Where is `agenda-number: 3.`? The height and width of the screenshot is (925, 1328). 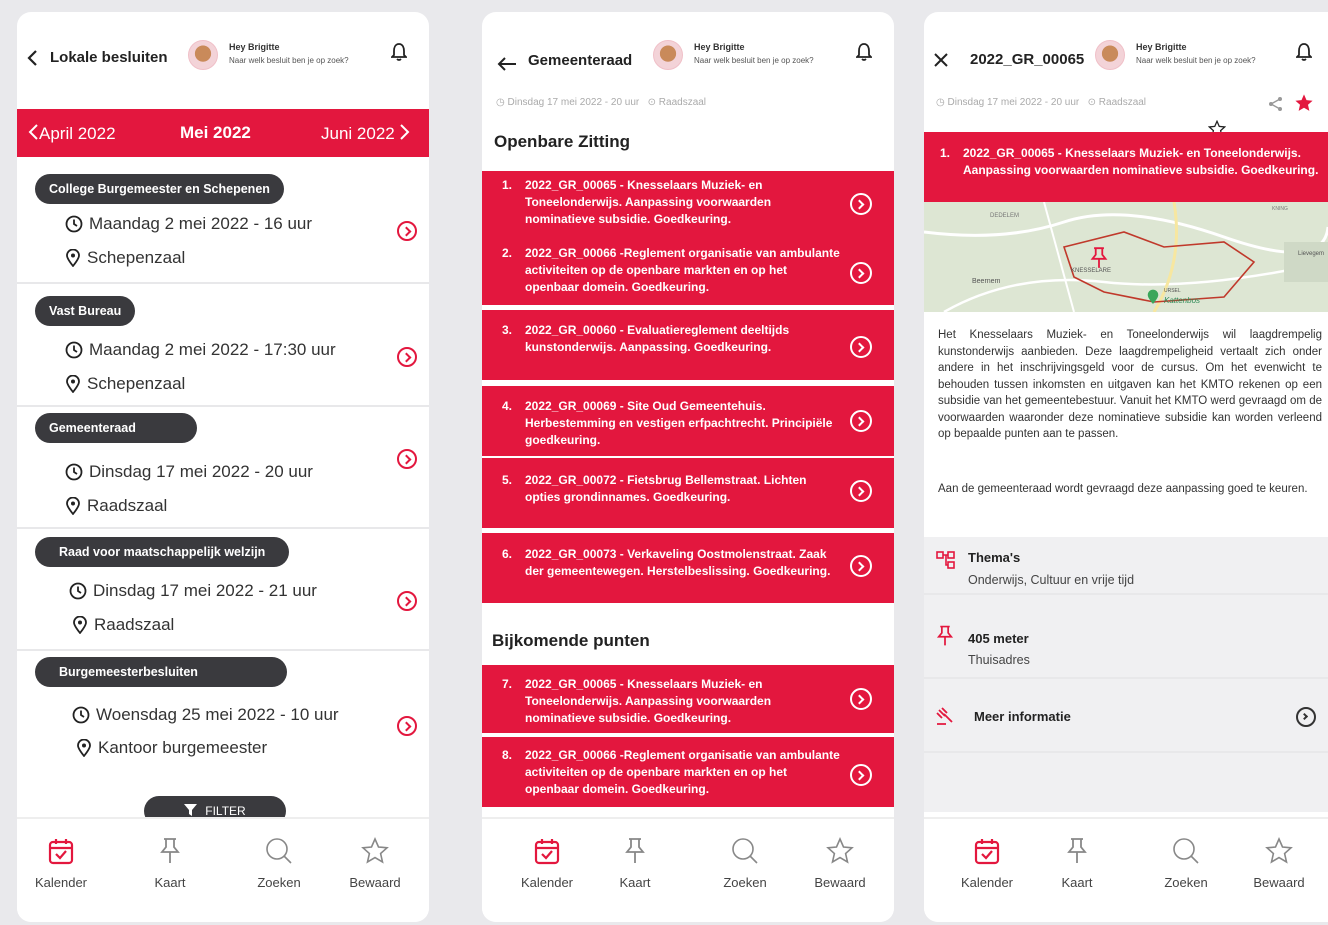
agenda-number: 3. is located at coordinates (507, 330).